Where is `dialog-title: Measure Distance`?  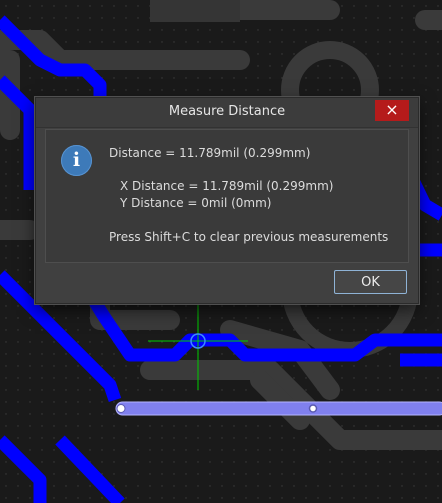
dialog-title: Measure Distance is located at coordinates (227, 111).